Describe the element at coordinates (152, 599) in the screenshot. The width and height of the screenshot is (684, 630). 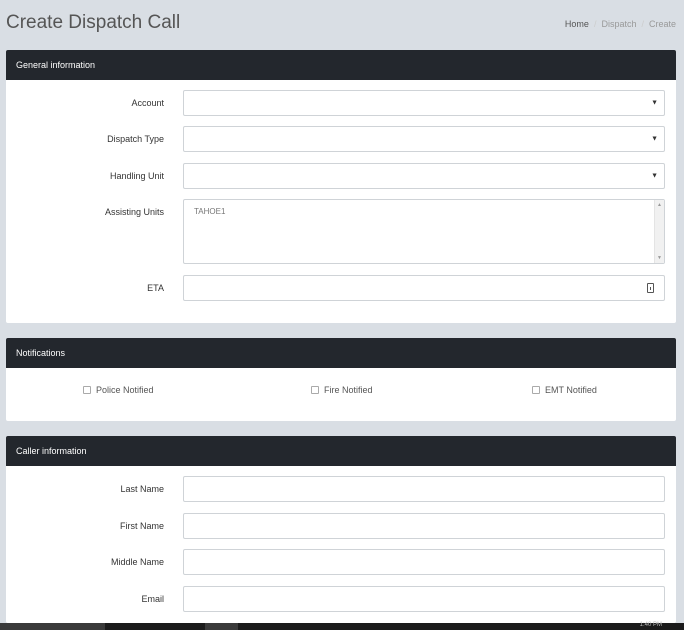
I see `email-label: Email` at that location.